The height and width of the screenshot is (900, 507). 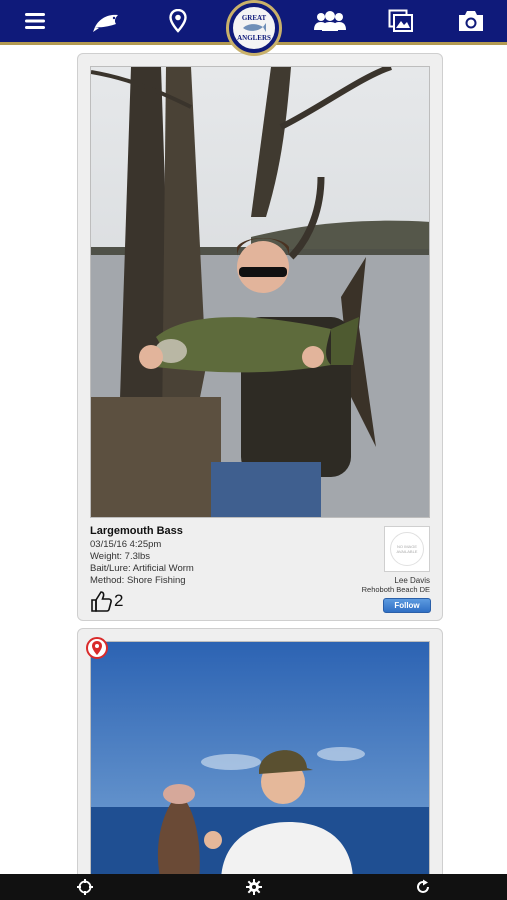 I want to click on camera-icon, so click(x=471, y=21).